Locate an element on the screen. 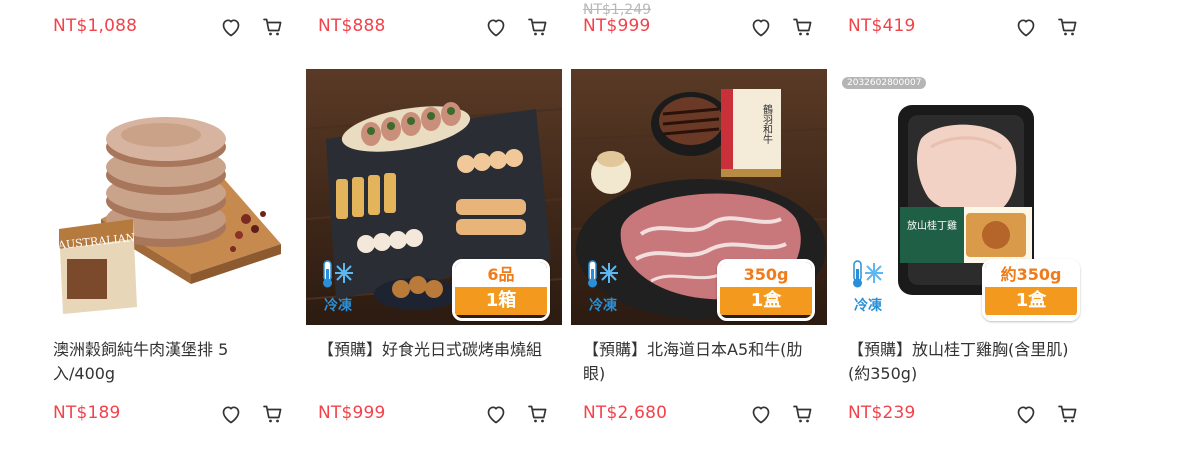 The image size is (1200, 460). price: NT$1,088 is located at coordinates (95, 26).